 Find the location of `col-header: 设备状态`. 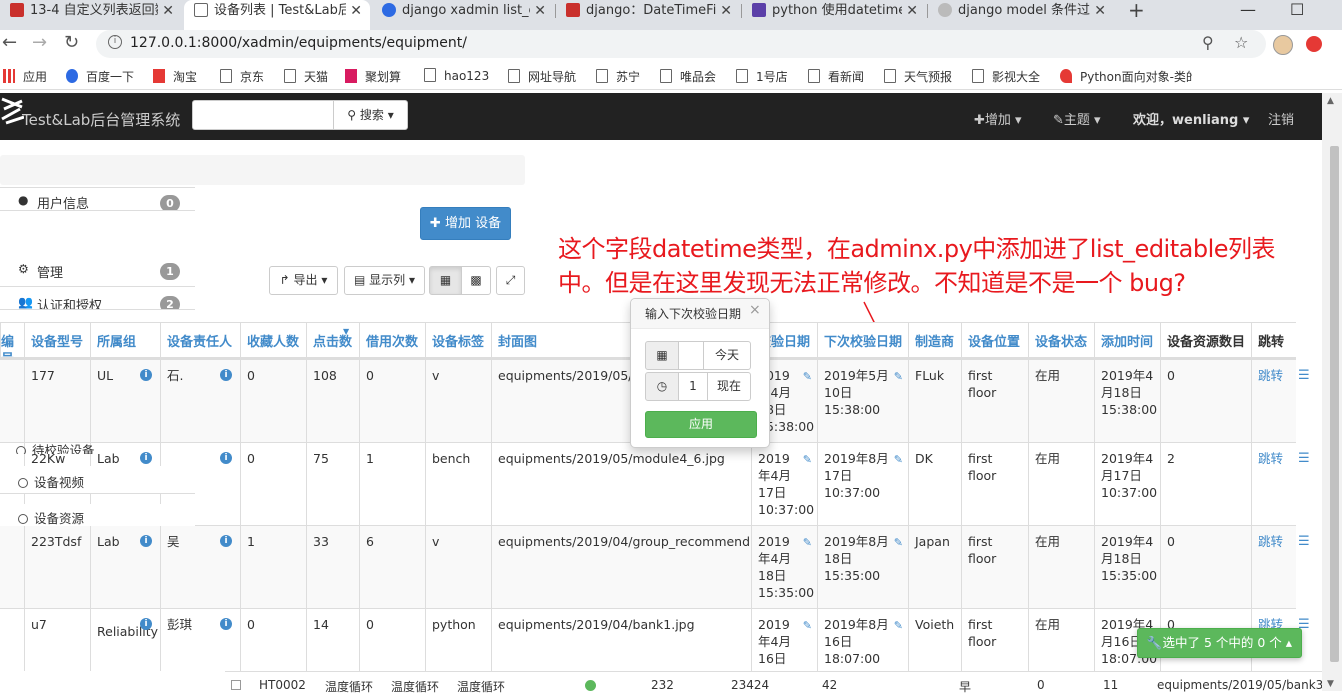

col-header: 设备状态 is located at coordinates (1061, 340).